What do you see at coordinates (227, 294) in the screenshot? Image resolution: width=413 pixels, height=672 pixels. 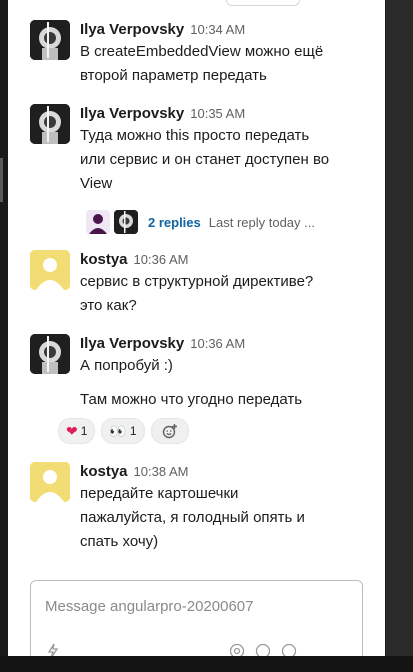 I see `message-text: сервис в структурной директиве? это как?` at bounding box center [227, 294].